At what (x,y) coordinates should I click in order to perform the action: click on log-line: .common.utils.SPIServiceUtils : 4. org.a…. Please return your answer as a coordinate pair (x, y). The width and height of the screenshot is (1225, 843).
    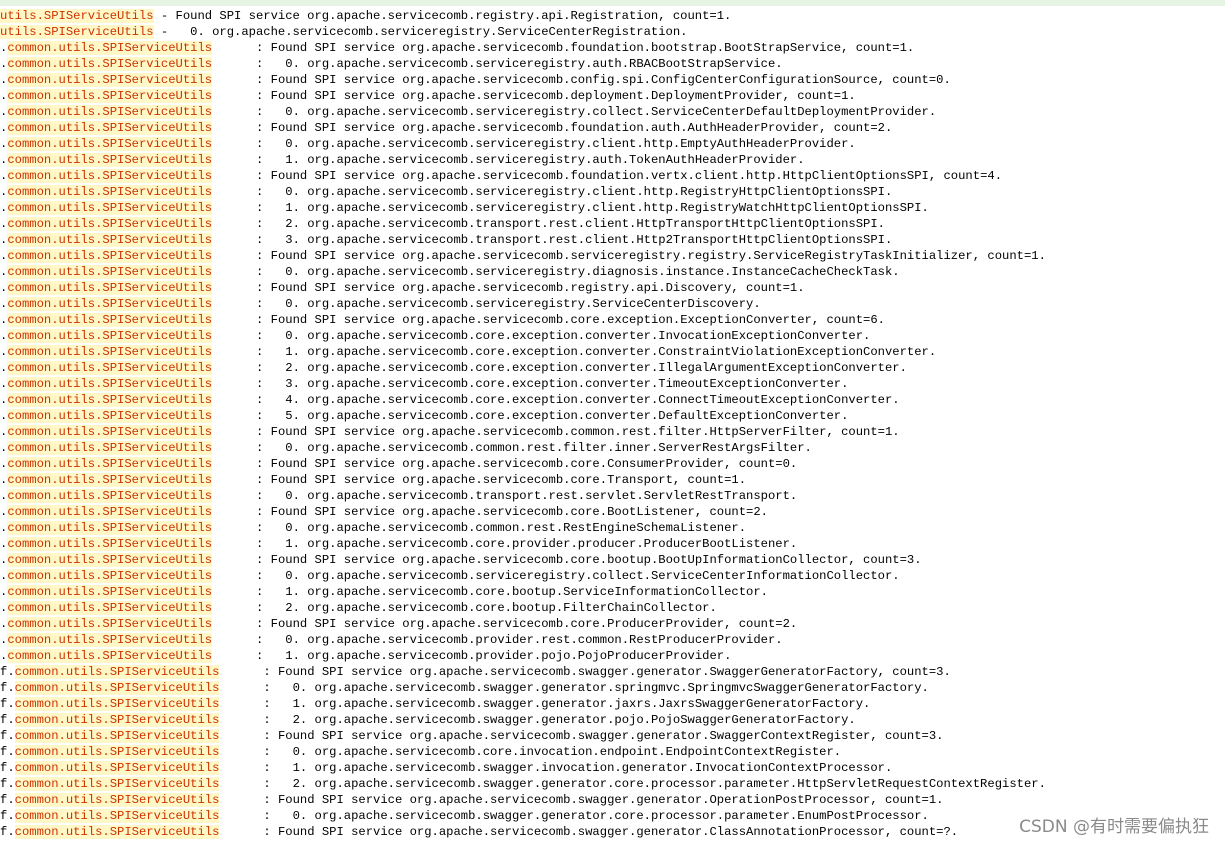
    Looking at the image, I should click on (612, 400).